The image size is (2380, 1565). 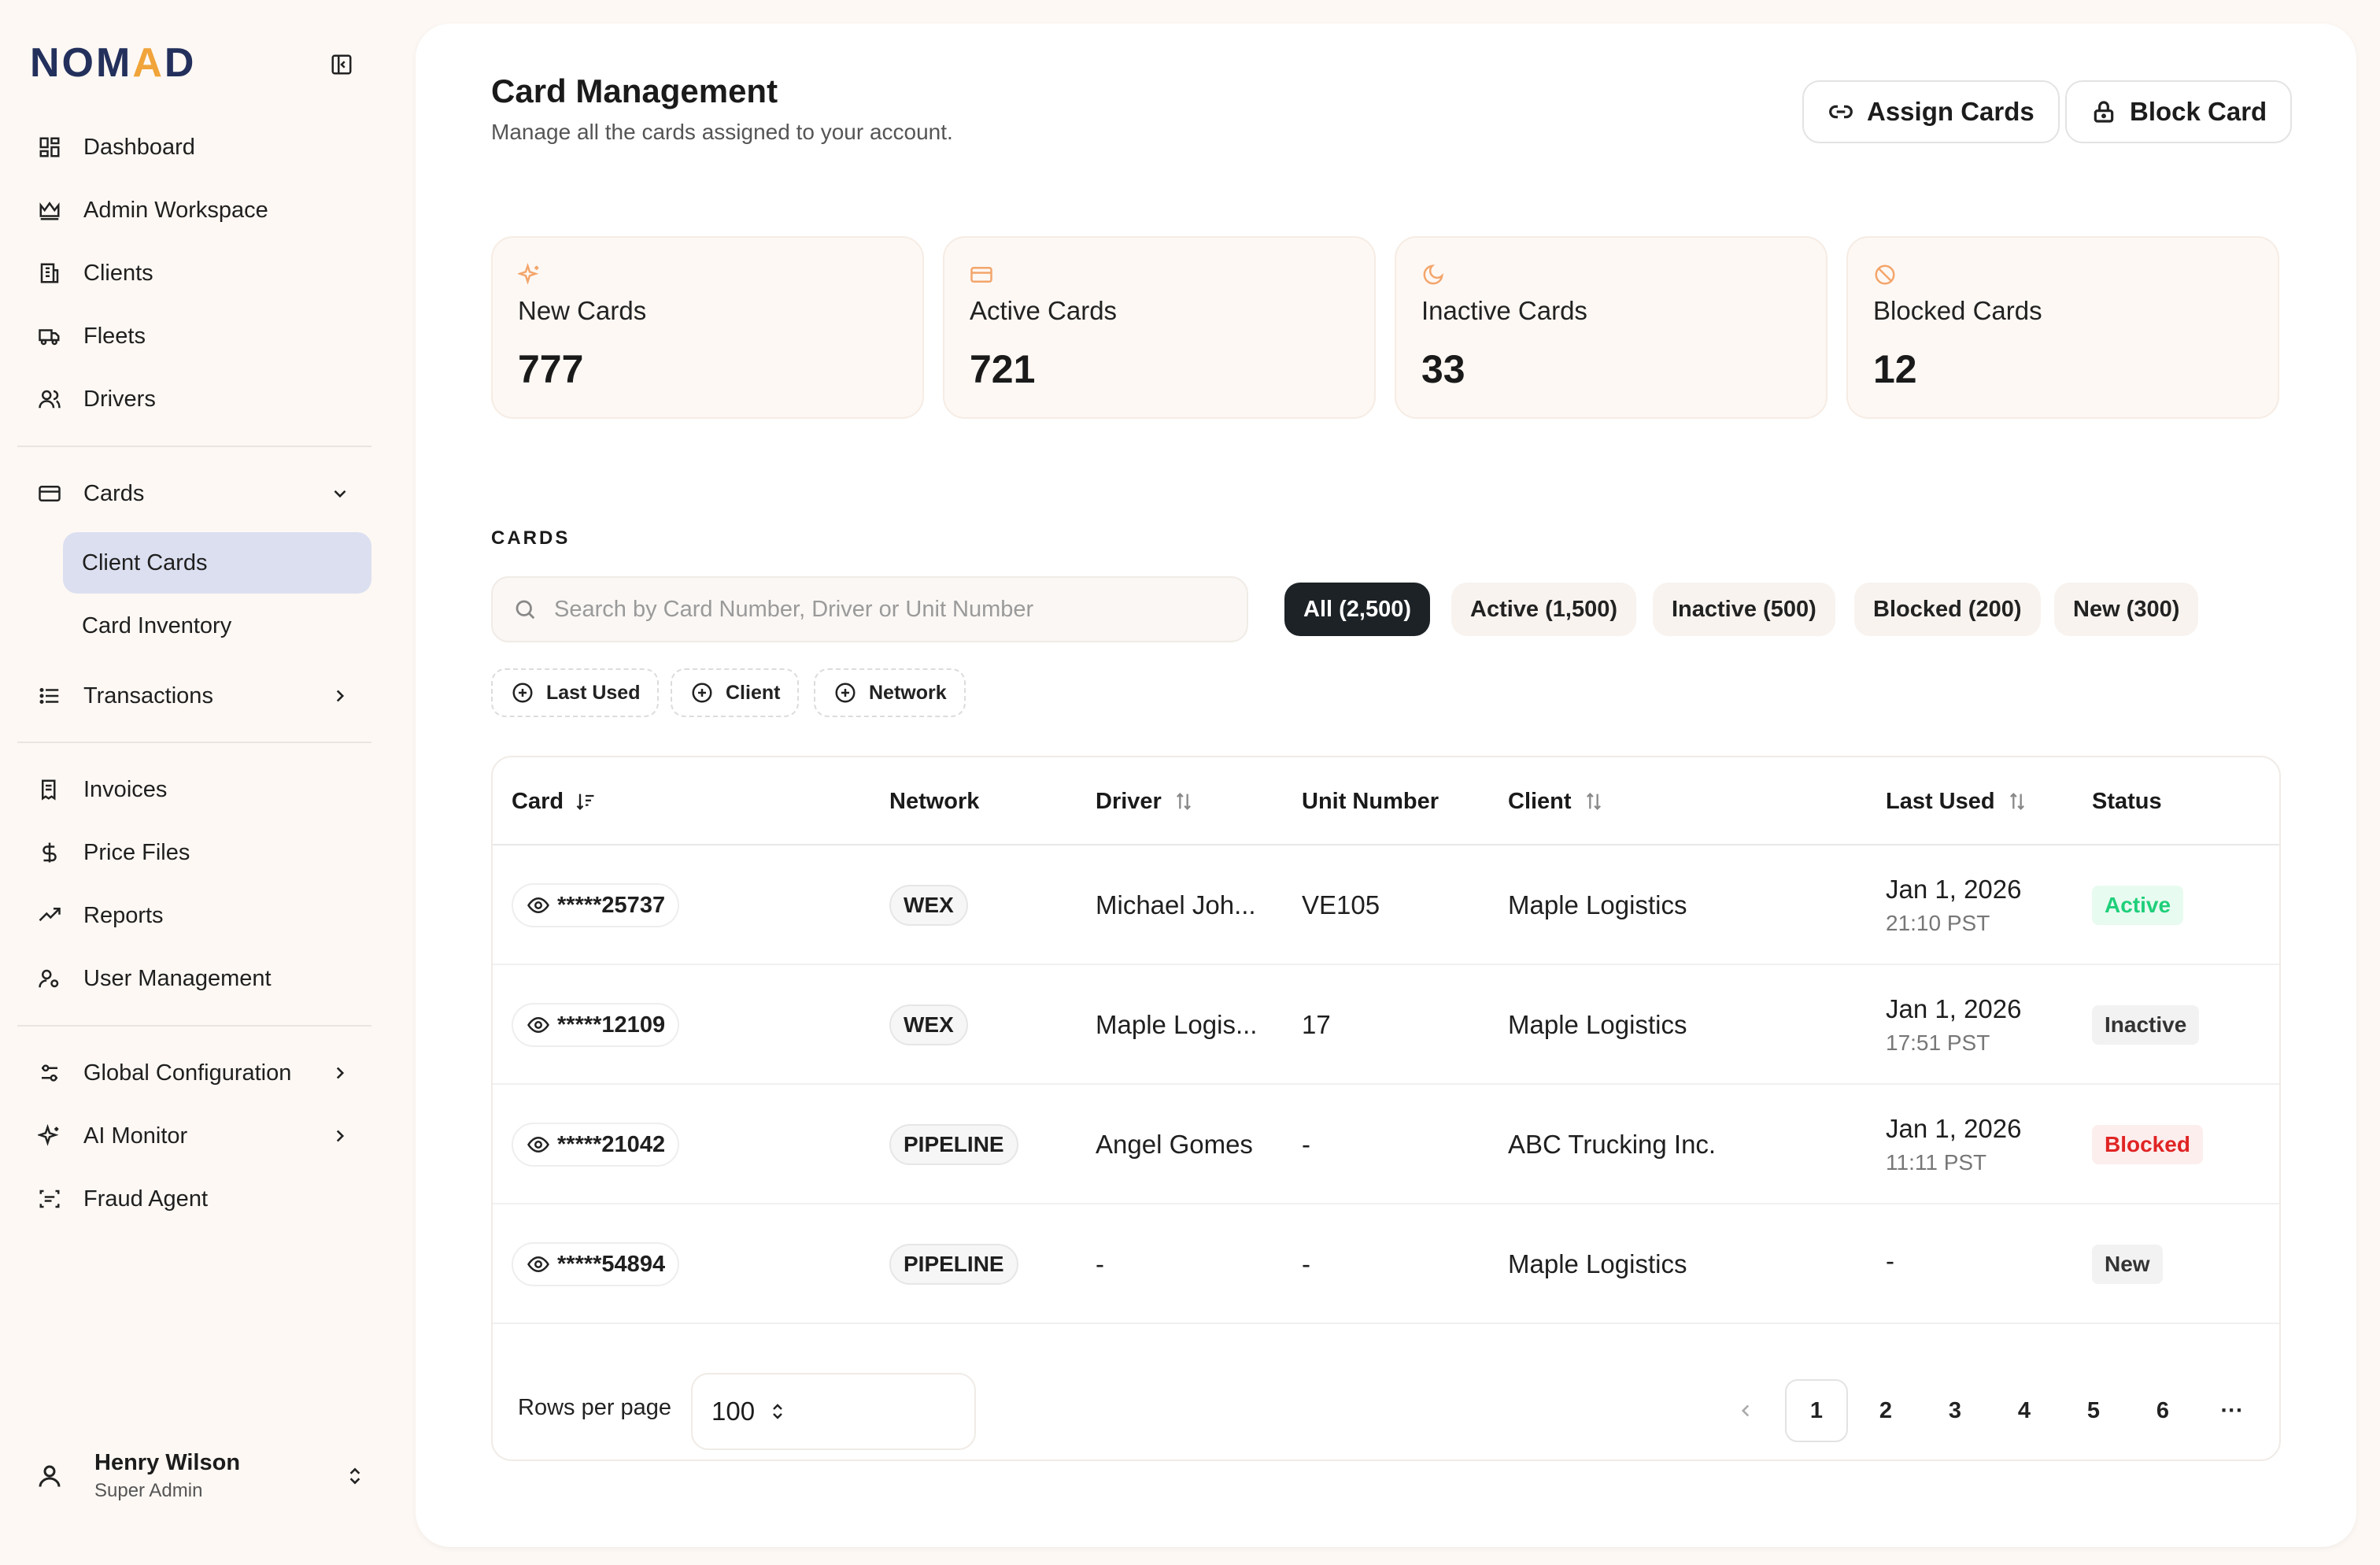 I want to click on sidebar-item-clients: Clients, so click(x=194, y=273).